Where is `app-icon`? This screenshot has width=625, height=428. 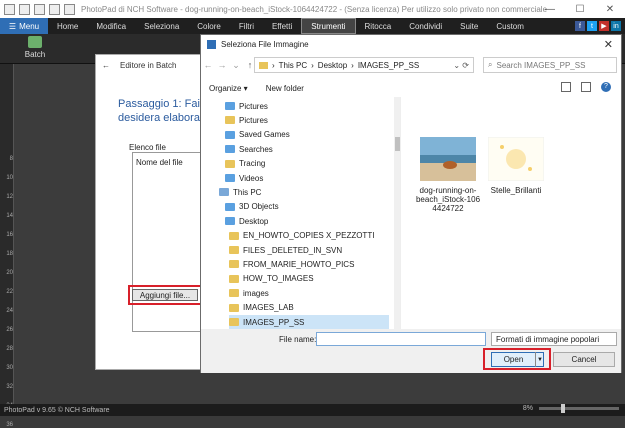
app-icon is located at coordinates (9, 9).